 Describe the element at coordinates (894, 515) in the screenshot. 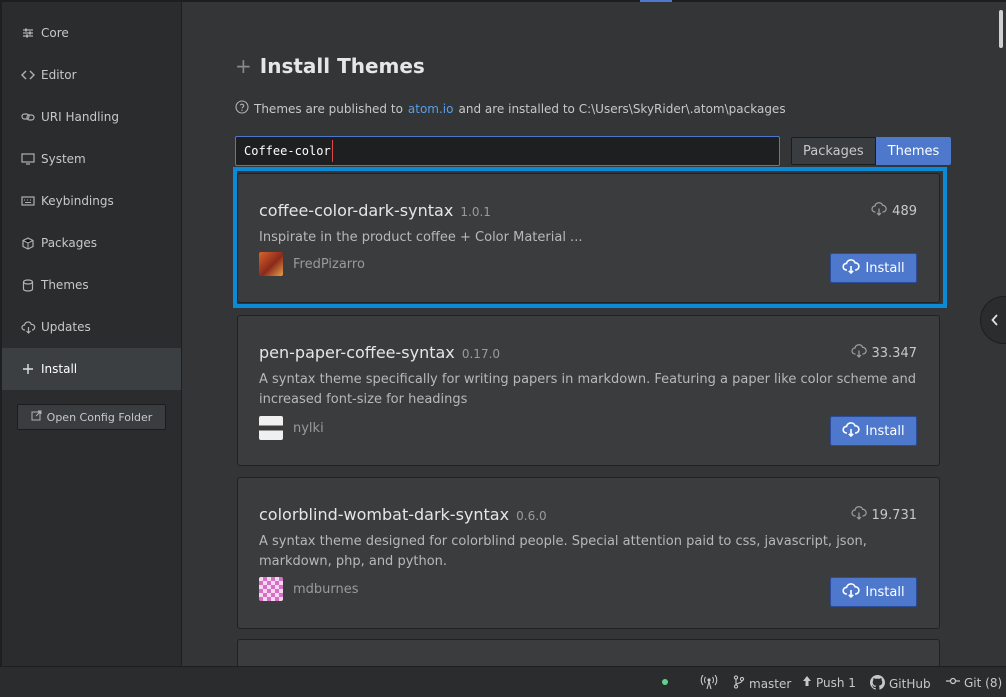

I see `download-count-value: 19.731` at that location.